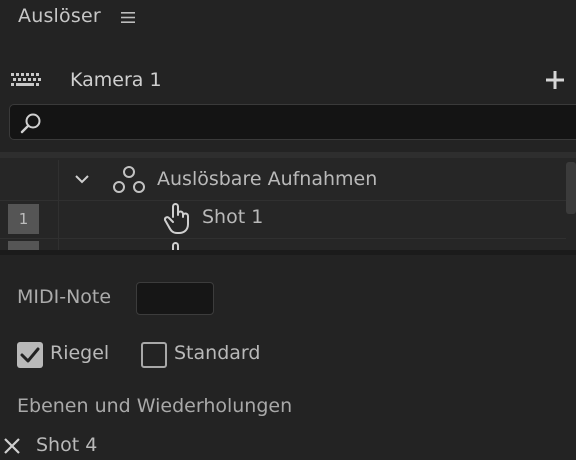  I want to click on group-label: Auslösbare Aufnahmen, so click(267, 179).